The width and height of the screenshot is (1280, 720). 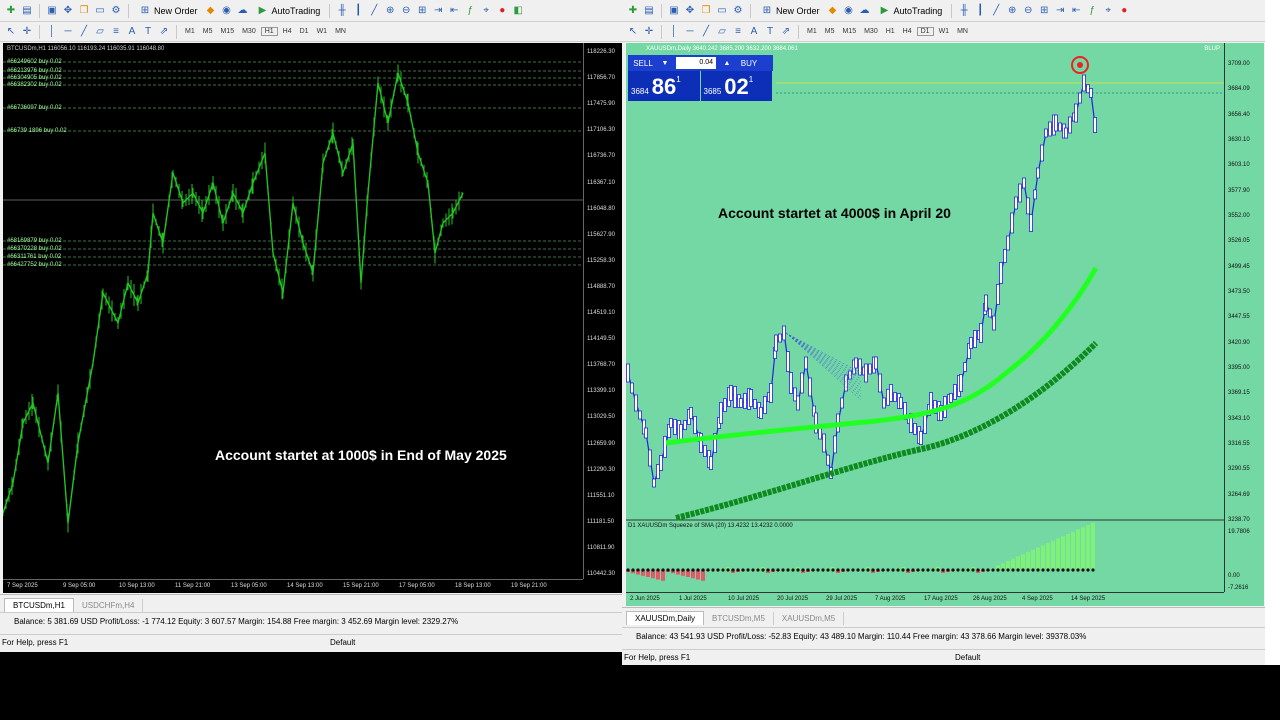 What do you see at coordinates (749, 63) in the screenshot?
I see `buy-button: BUY` at bounding box center [749, 63].